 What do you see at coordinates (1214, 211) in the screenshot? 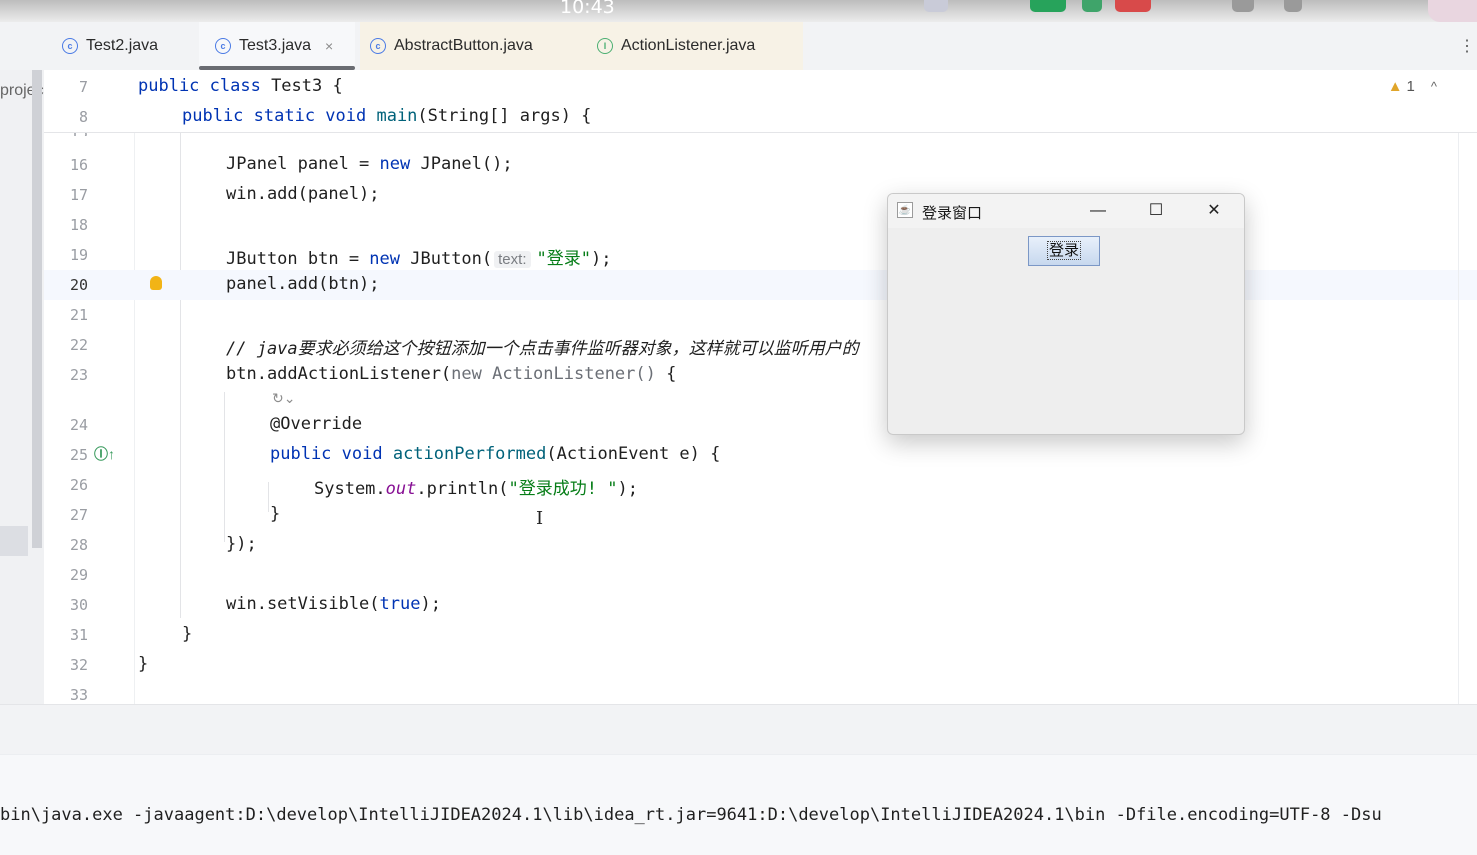
I see `close-button: ✕` at bounding box center [1214, 211].